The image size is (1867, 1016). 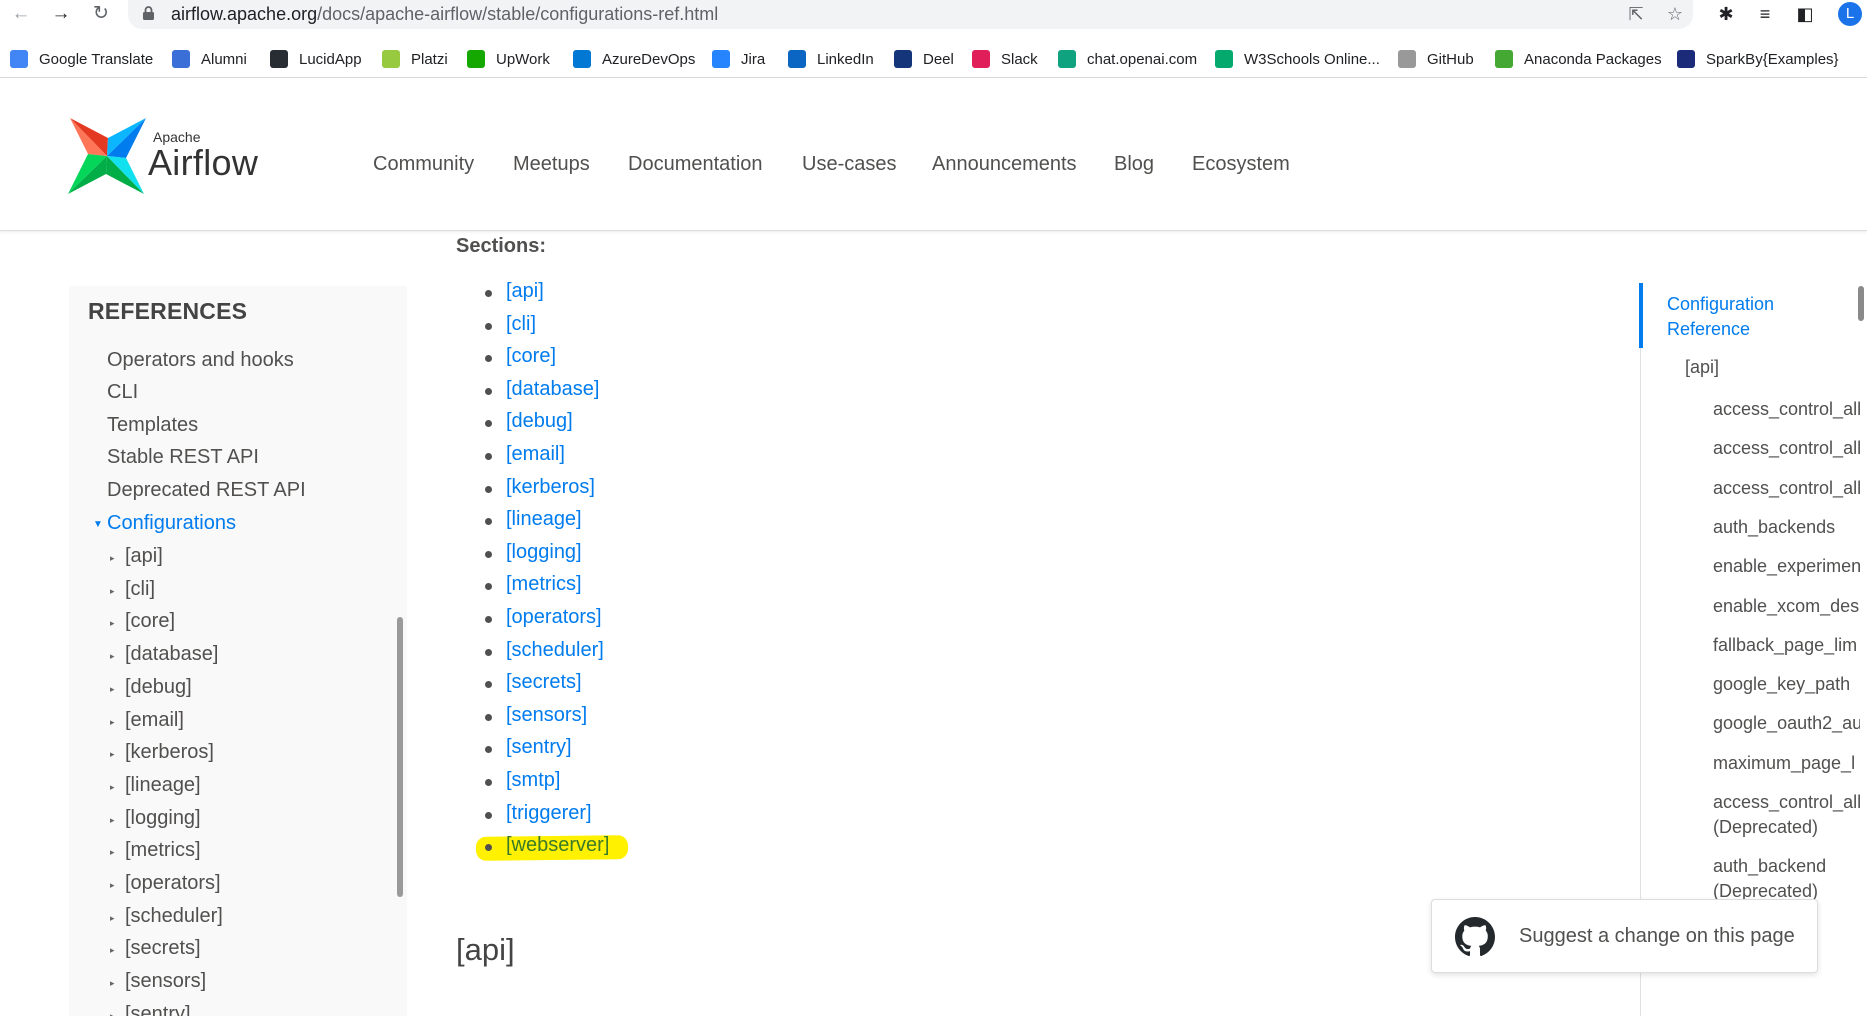 I want to click on sidebar-subitem-secrets: [secrets], so click(x=163, y=948).